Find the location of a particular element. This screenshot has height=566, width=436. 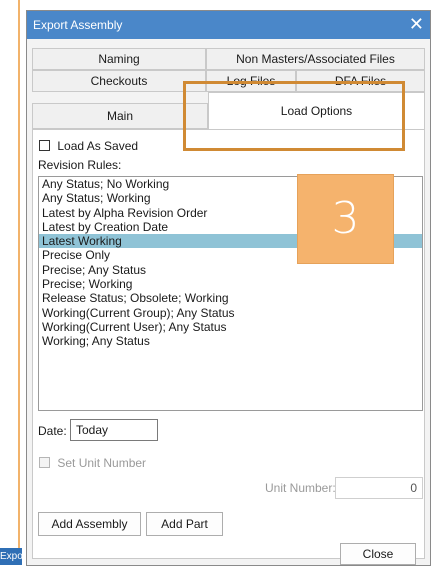

revision-rule-item: Working(Current Group); Any Status is located at coordinates (230, 313).